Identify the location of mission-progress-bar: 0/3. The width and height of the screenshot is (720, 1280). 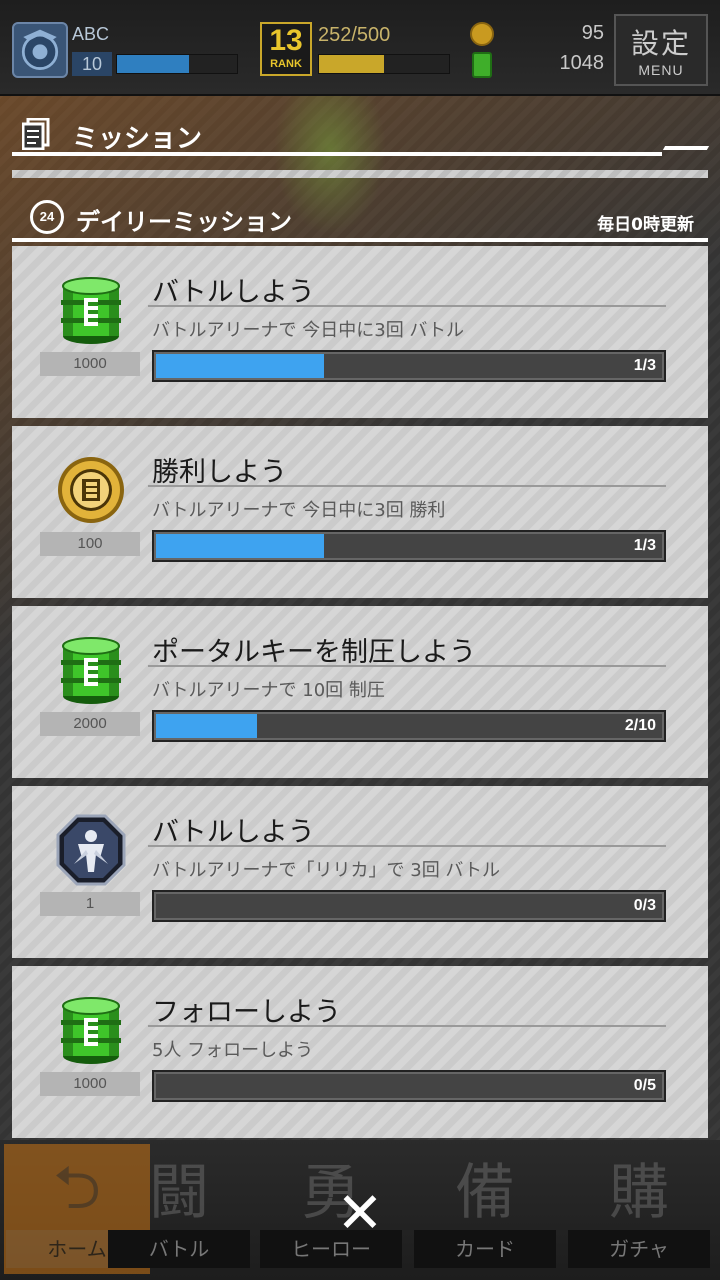
(409, 906).